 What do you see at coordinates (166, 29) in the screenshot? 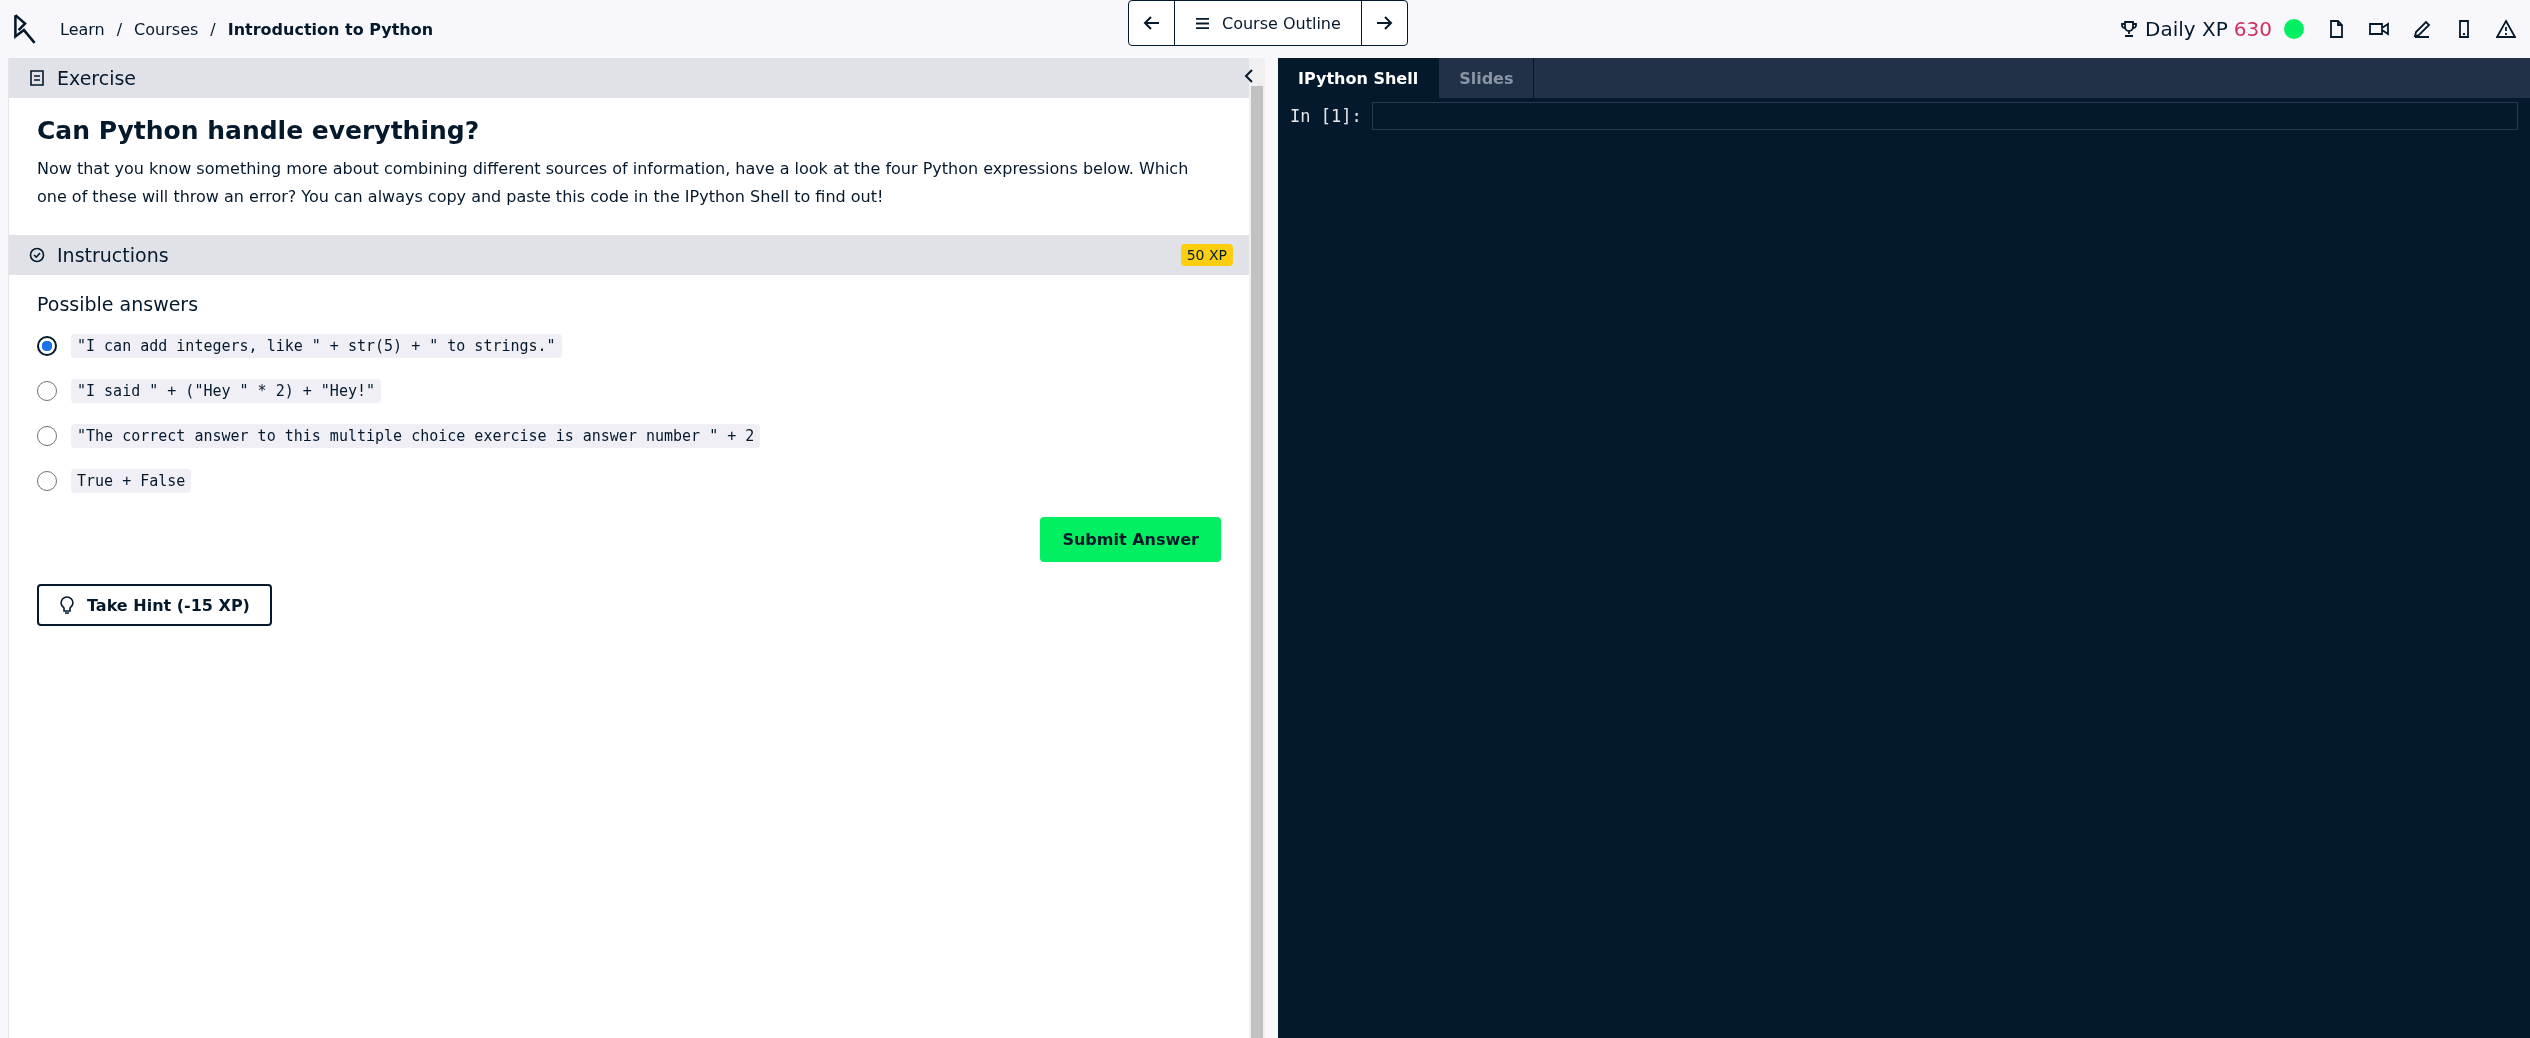
I see `breadcrumb-link: Courses` at bounding box center [166, 29].